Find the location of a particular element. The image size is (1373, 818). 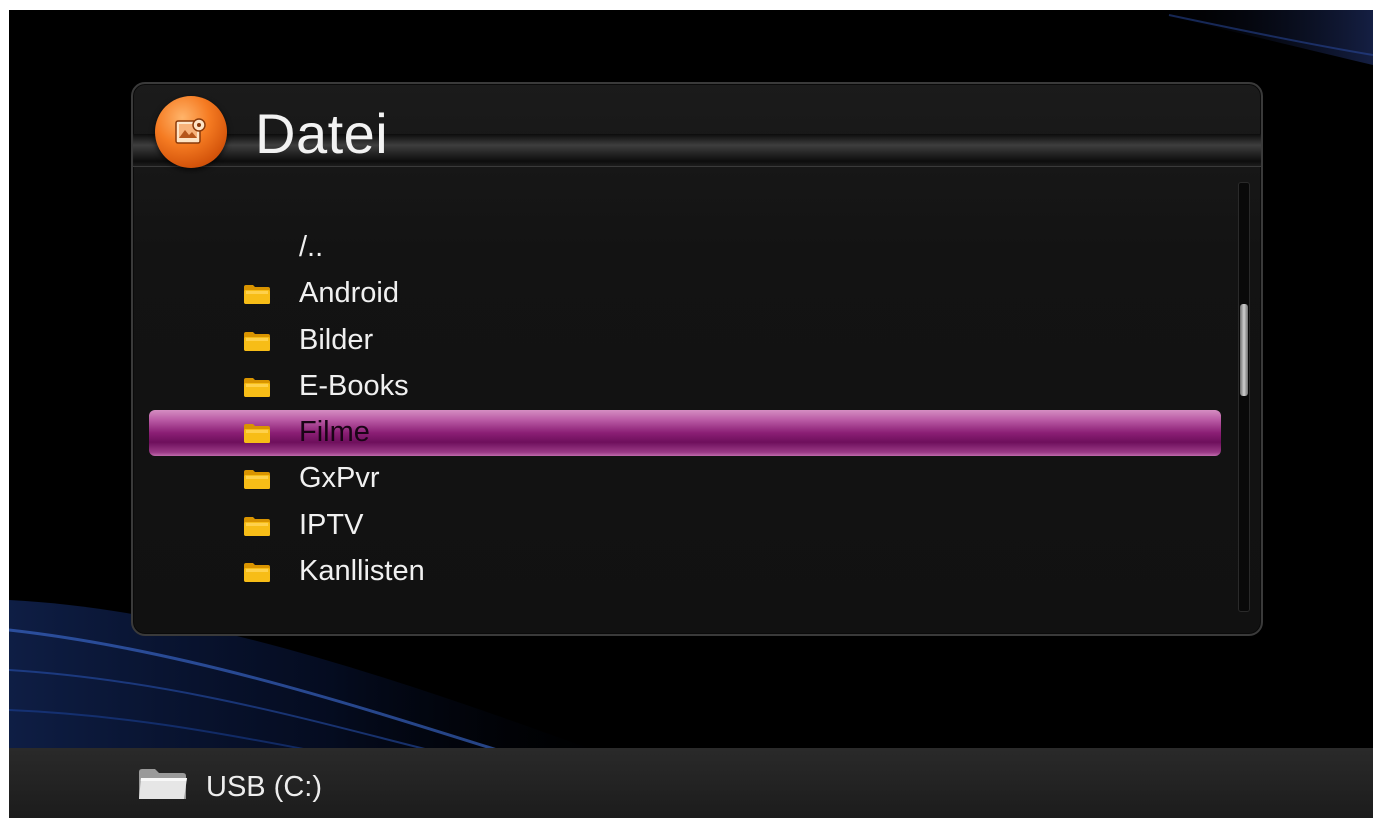

list-item: E-Books is located at coordinates (697, 386).